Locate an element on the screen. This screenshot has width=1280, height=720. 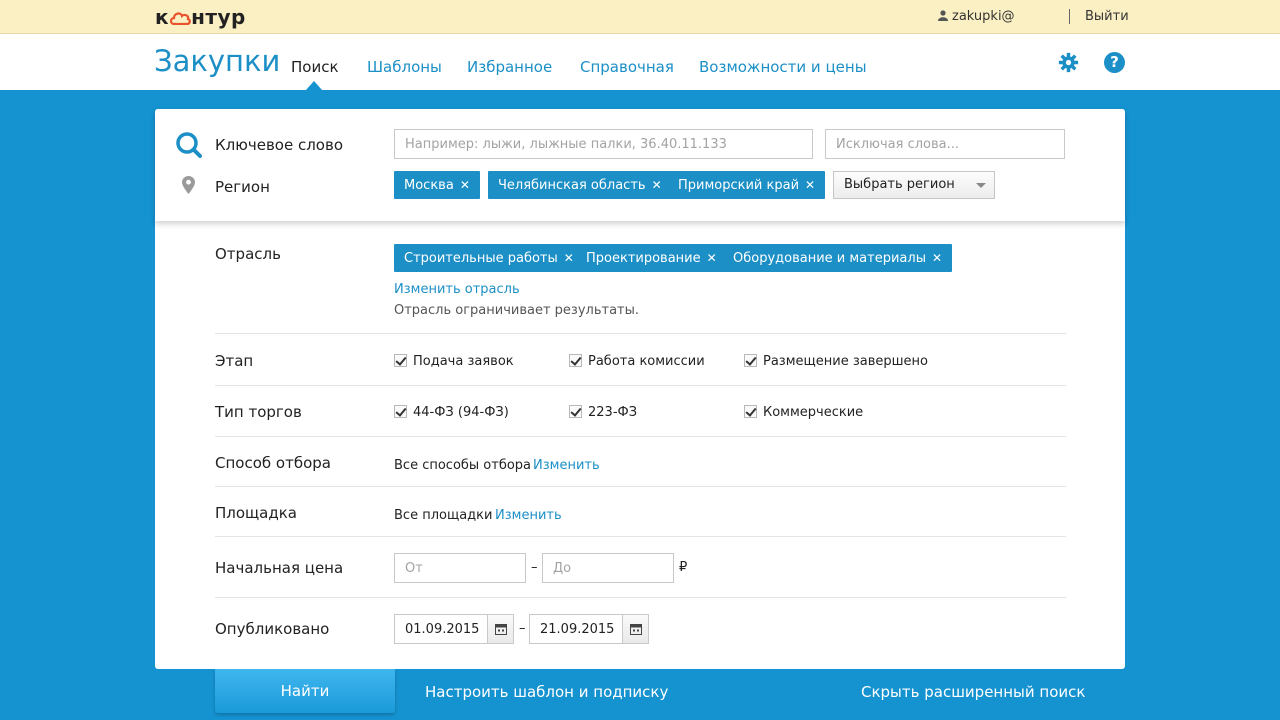
gear-icon is located at coordinates (1068, 62).